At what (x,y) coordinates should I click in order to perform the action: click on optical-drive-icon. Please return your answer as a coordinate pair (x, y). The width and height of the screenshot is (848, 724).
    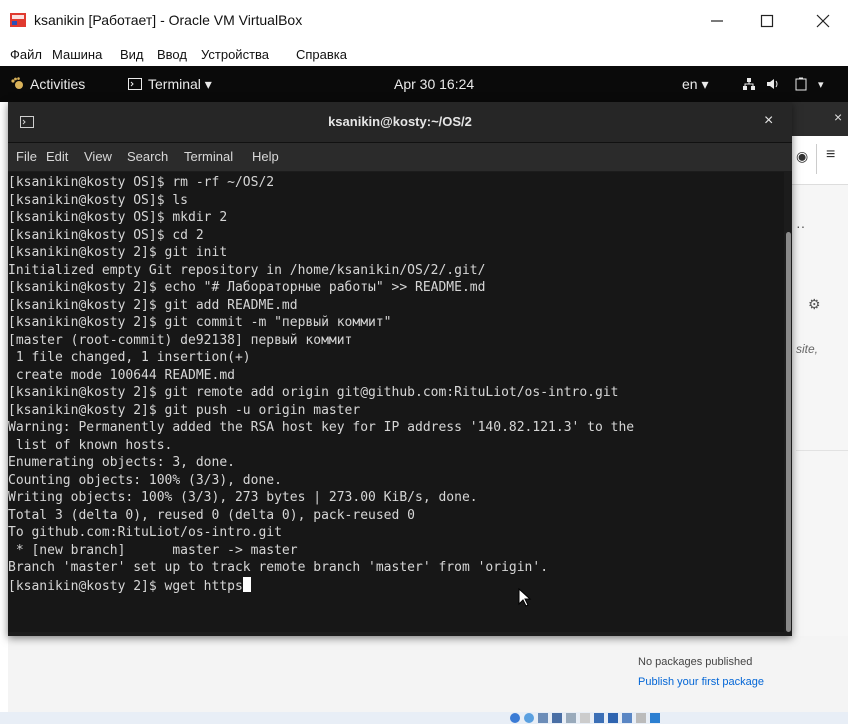
    Looking at the image, I should click on (529, 718).